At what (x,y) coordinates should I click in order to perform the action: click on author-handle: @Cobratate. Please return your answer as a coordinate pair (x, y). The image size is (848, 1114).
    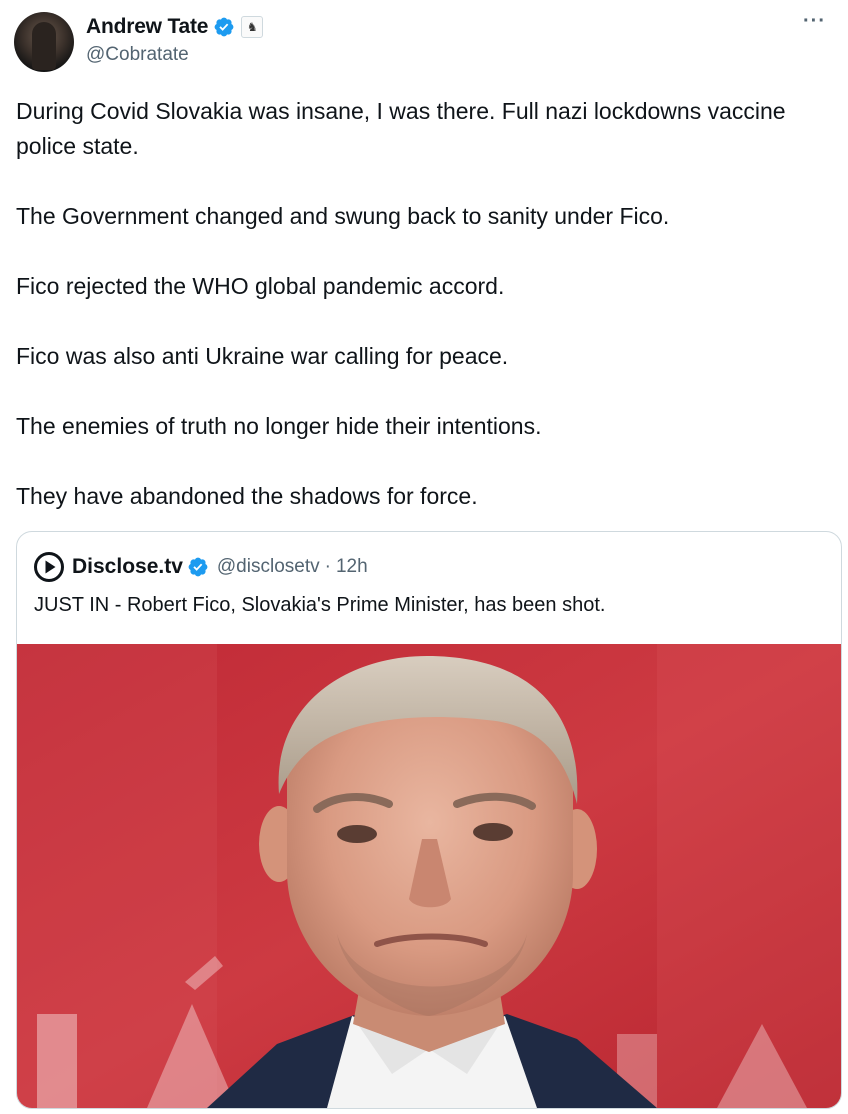
    Looking at the image, I should click on (174, 55).